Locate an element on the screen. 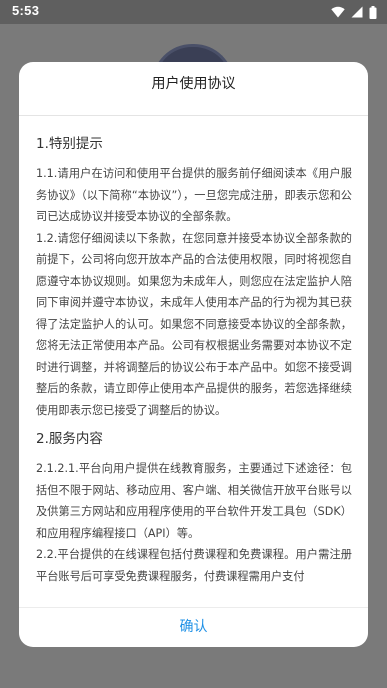 The width and height of the screenshot is (387, 688). battery-icon is located at coordinates (373, 12).